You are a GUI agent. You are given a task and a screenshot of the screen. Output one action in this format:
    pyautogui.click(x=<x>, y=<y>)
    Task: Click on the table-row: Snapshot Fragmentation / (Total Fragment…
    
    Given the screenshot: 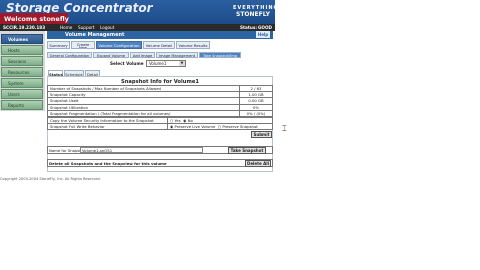 What is the action you would take?
    pyautogui.click(x=160, y=113)
    